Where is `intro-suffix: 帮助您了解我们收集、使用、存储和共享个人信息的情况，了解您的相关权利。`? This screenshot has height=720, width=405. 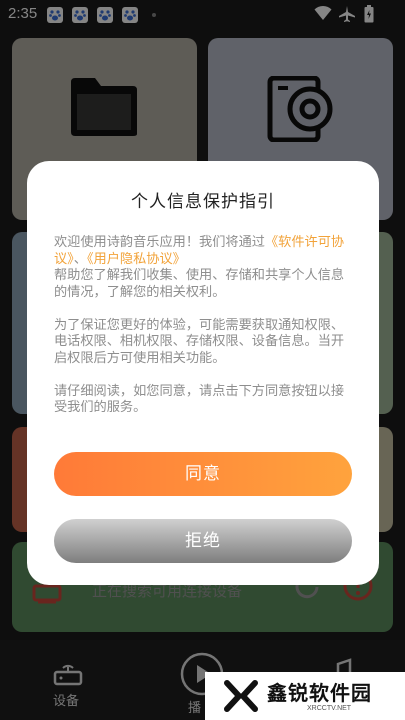
intro-suffix: 帮助您了解我们收集、使用、存储和共享个人信息的情况，了解您的相关权利。 is located at coordinates (199, 284).